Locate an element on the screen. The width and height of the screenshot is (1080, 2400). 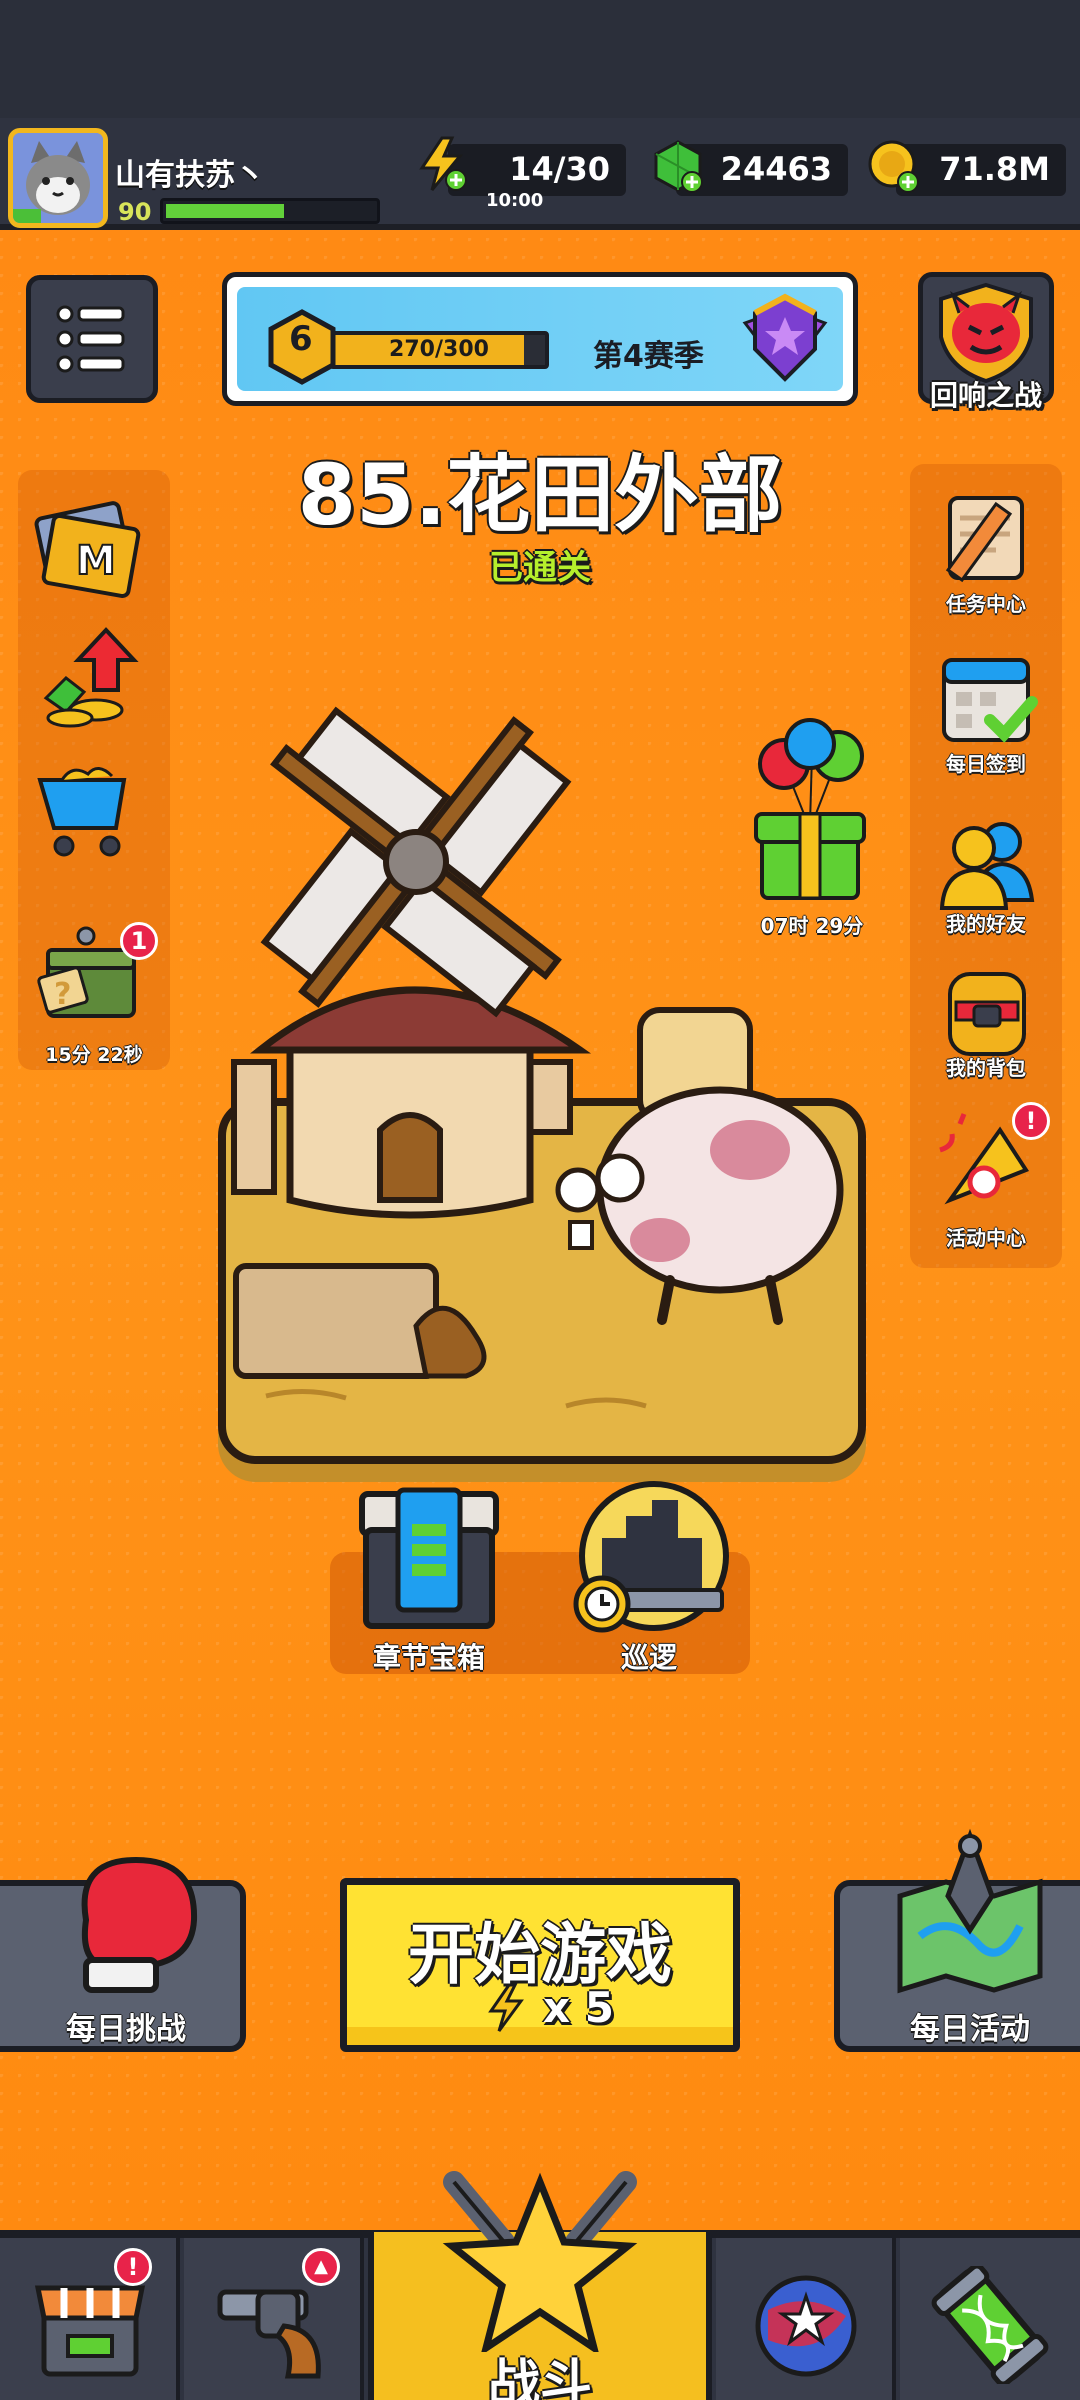
energy-counter: 14/30 is located at coordinates (537, 170).